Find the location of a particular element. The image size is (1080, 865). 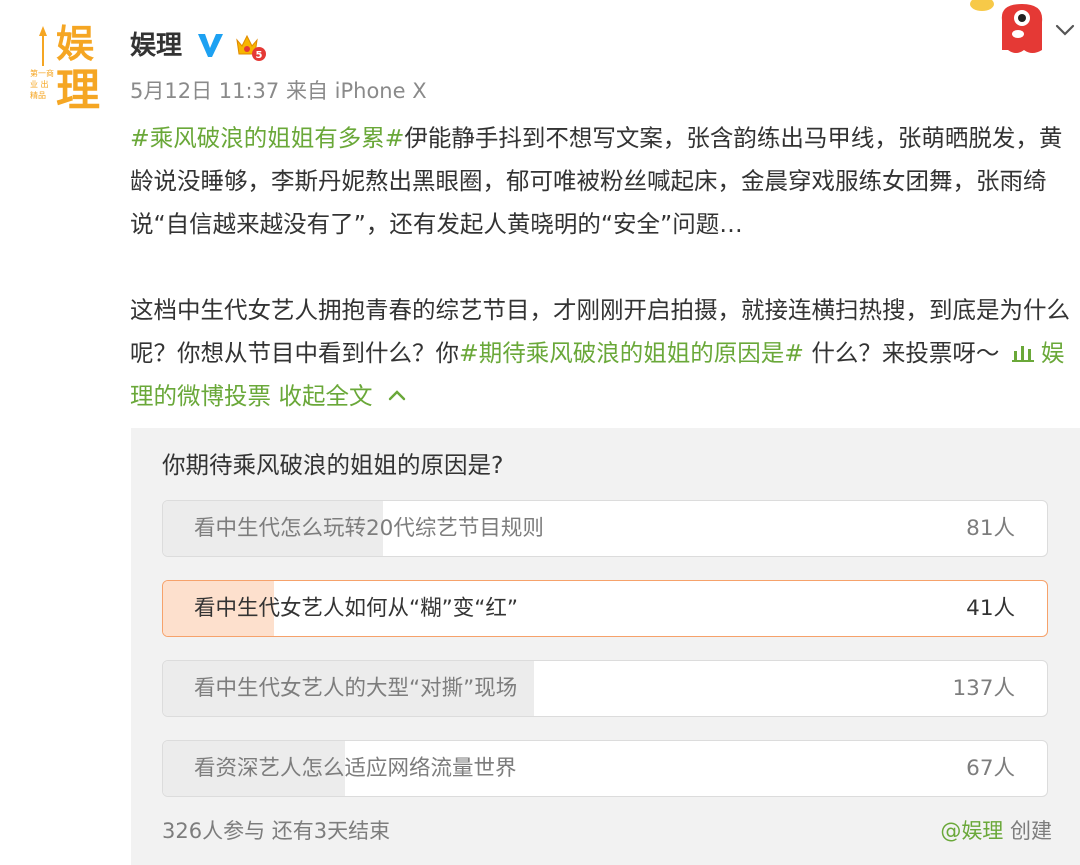

post-meta: 5月12日 11:37 来自 iPhone X is located at coordinates (278, 91).